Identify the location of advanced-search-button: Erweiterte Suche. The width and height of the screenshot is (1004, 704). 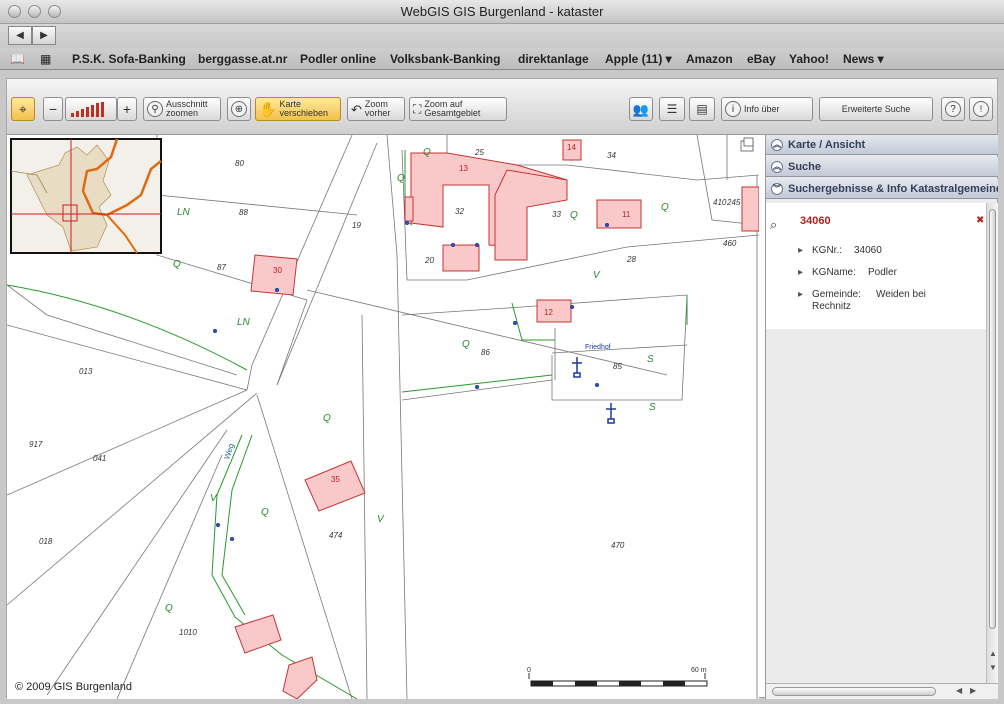
(876, 109).